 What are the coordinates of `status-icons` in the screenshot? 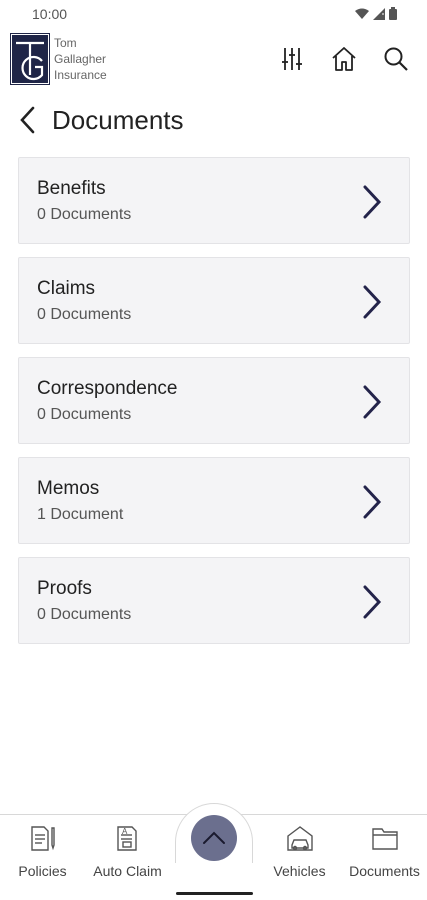 It's located at (376, 13).